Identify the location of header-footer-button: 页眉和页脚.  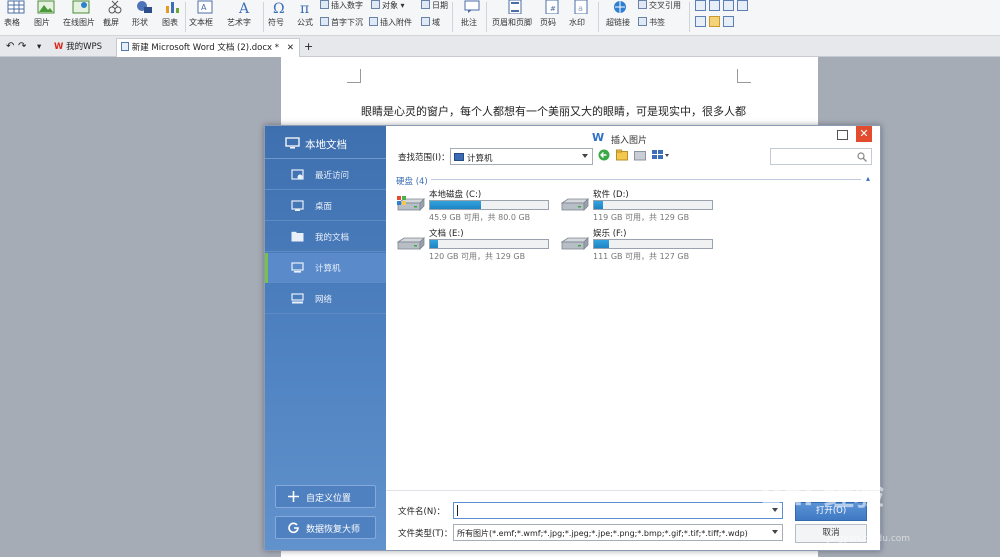
(515, 18).